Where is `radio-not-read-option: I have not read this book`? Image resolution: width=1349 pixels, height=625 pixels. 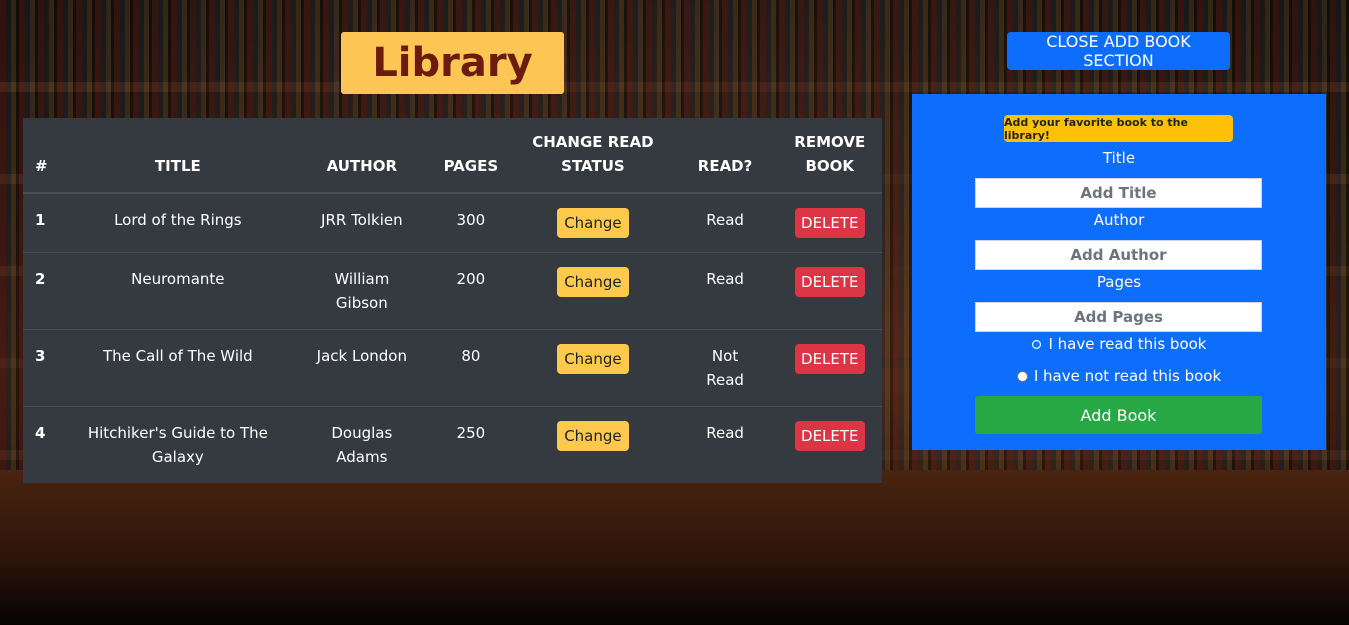 radio-not-read-option: I have not read this book is located at coordinates (1119, 376).